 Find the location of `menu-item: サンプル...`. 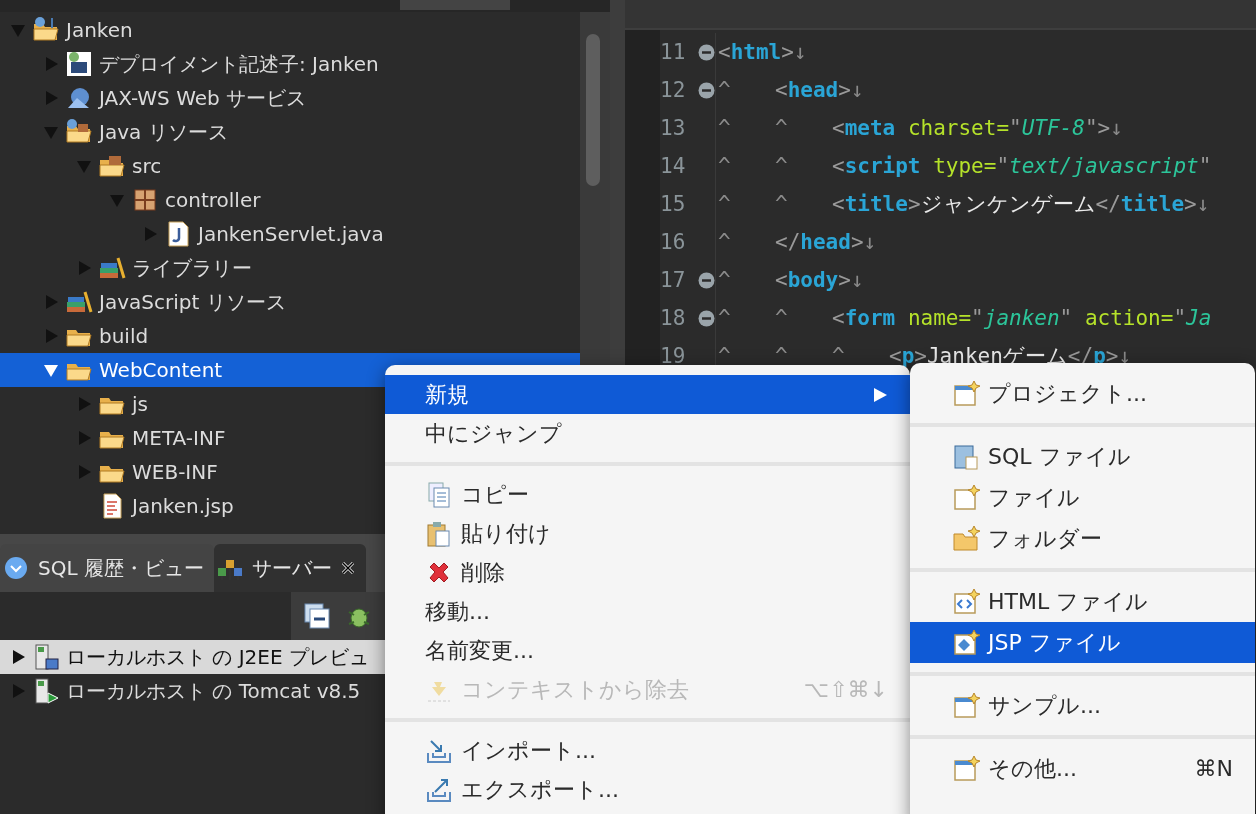

menu-item: サンプル... is located at coordinates (1082, 705).